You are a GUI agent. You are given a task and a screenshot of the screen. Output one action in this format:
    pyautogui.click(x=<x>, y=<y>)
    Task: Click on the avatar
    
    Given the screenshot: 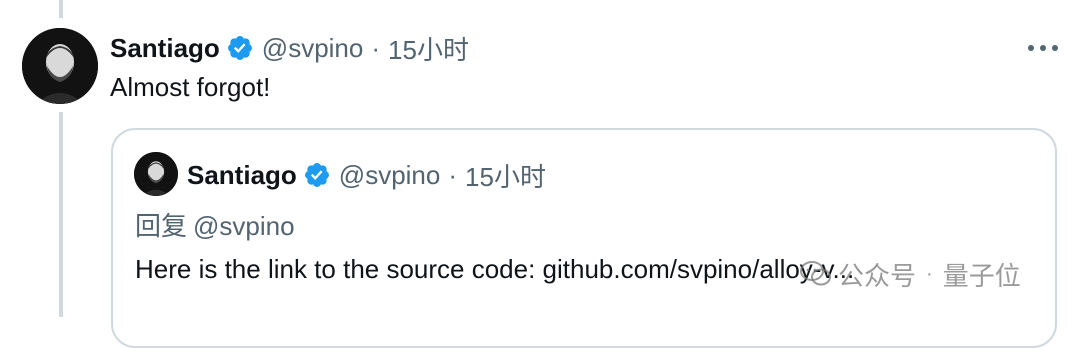 What is the action you would take?
    pyautogui.click(x=60, y=66)
    